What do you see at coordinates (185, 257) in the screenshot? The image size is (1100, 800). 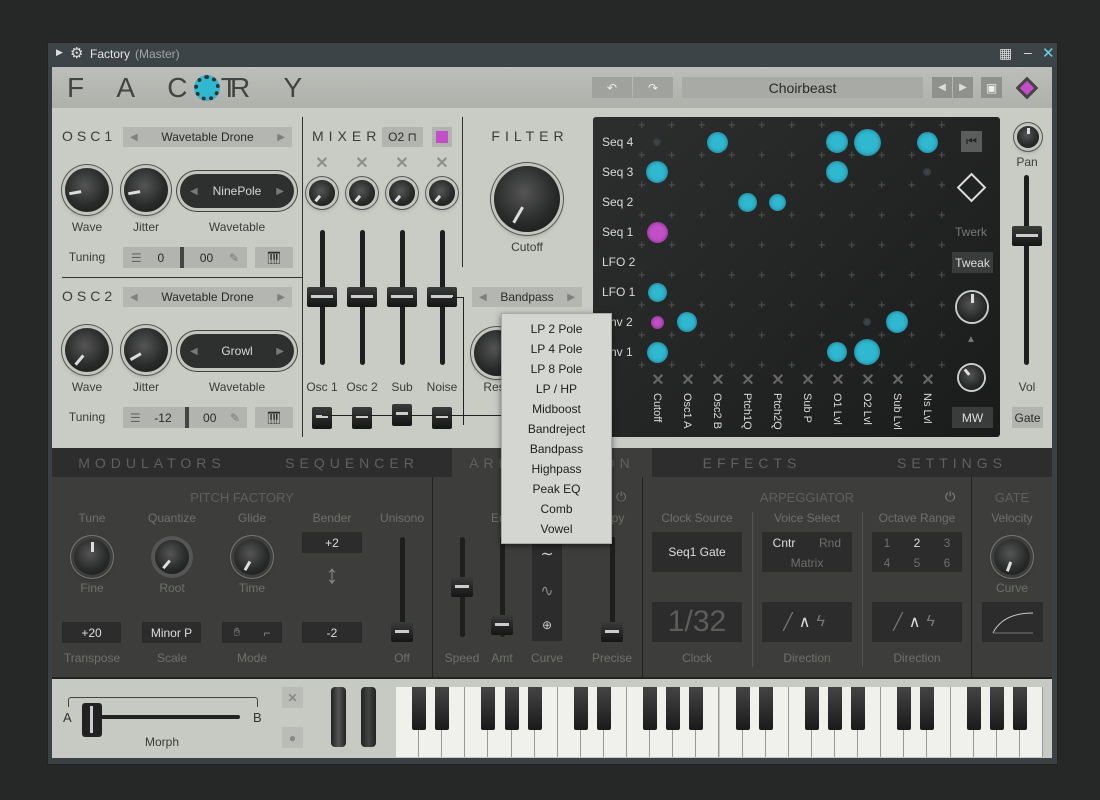 I see `osc1-tuning-field: ☰ 0 00 ✎` at bounding box center [185, 257].